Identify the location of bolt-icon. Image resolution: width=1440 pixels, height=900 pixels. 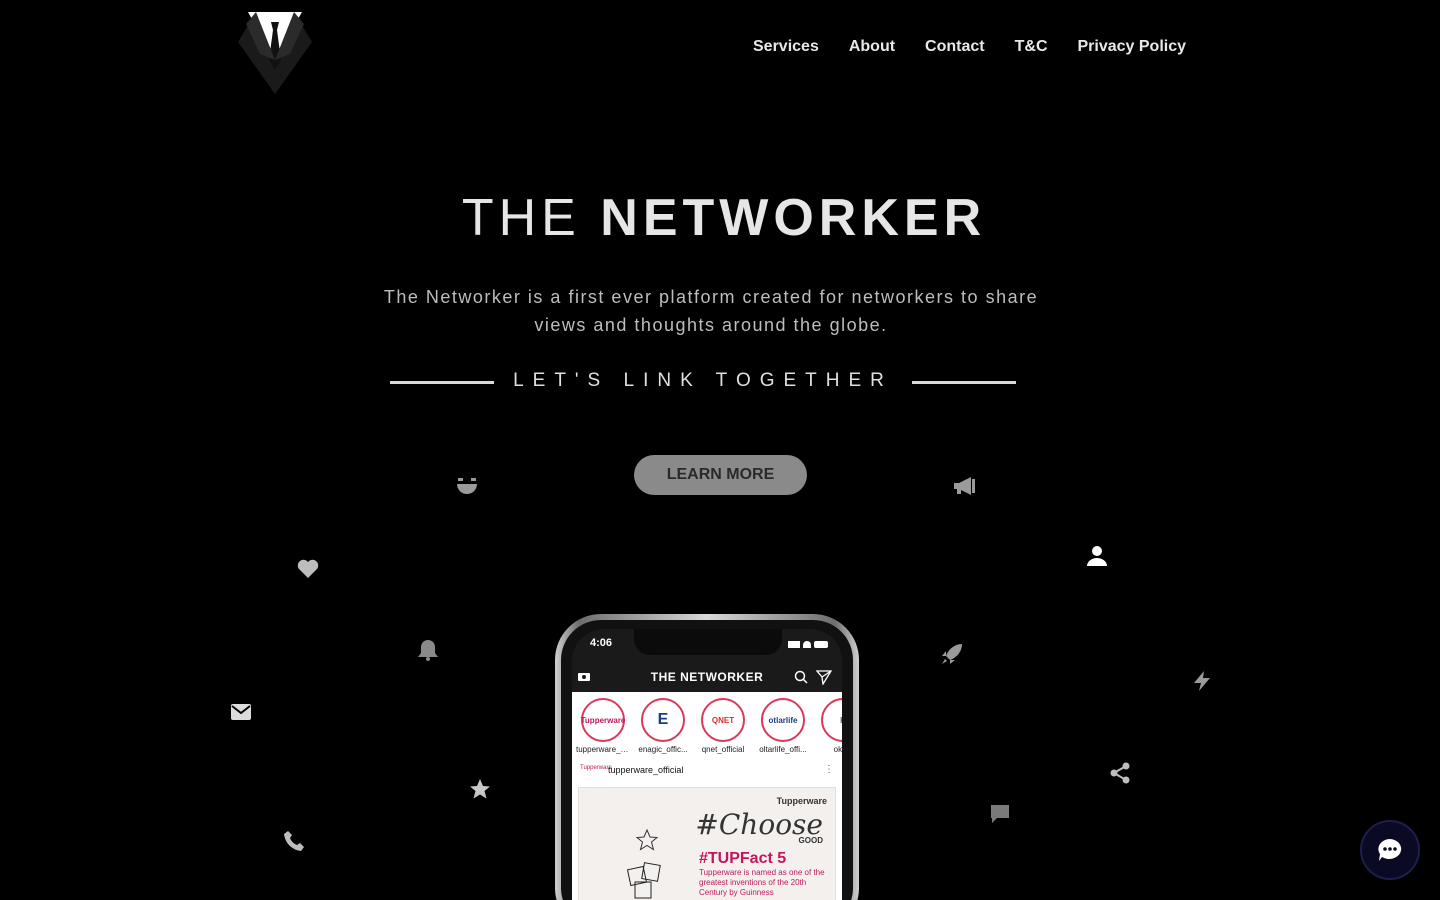
(1202, 681).